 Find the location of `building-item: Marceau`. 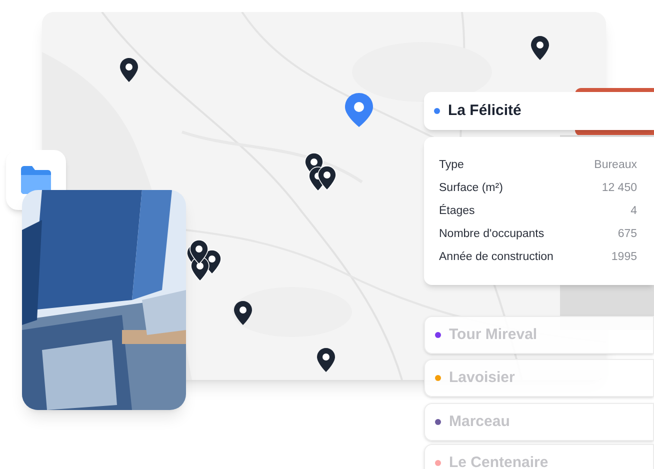

building-item: Marceau is located at coordinates (539, 422).